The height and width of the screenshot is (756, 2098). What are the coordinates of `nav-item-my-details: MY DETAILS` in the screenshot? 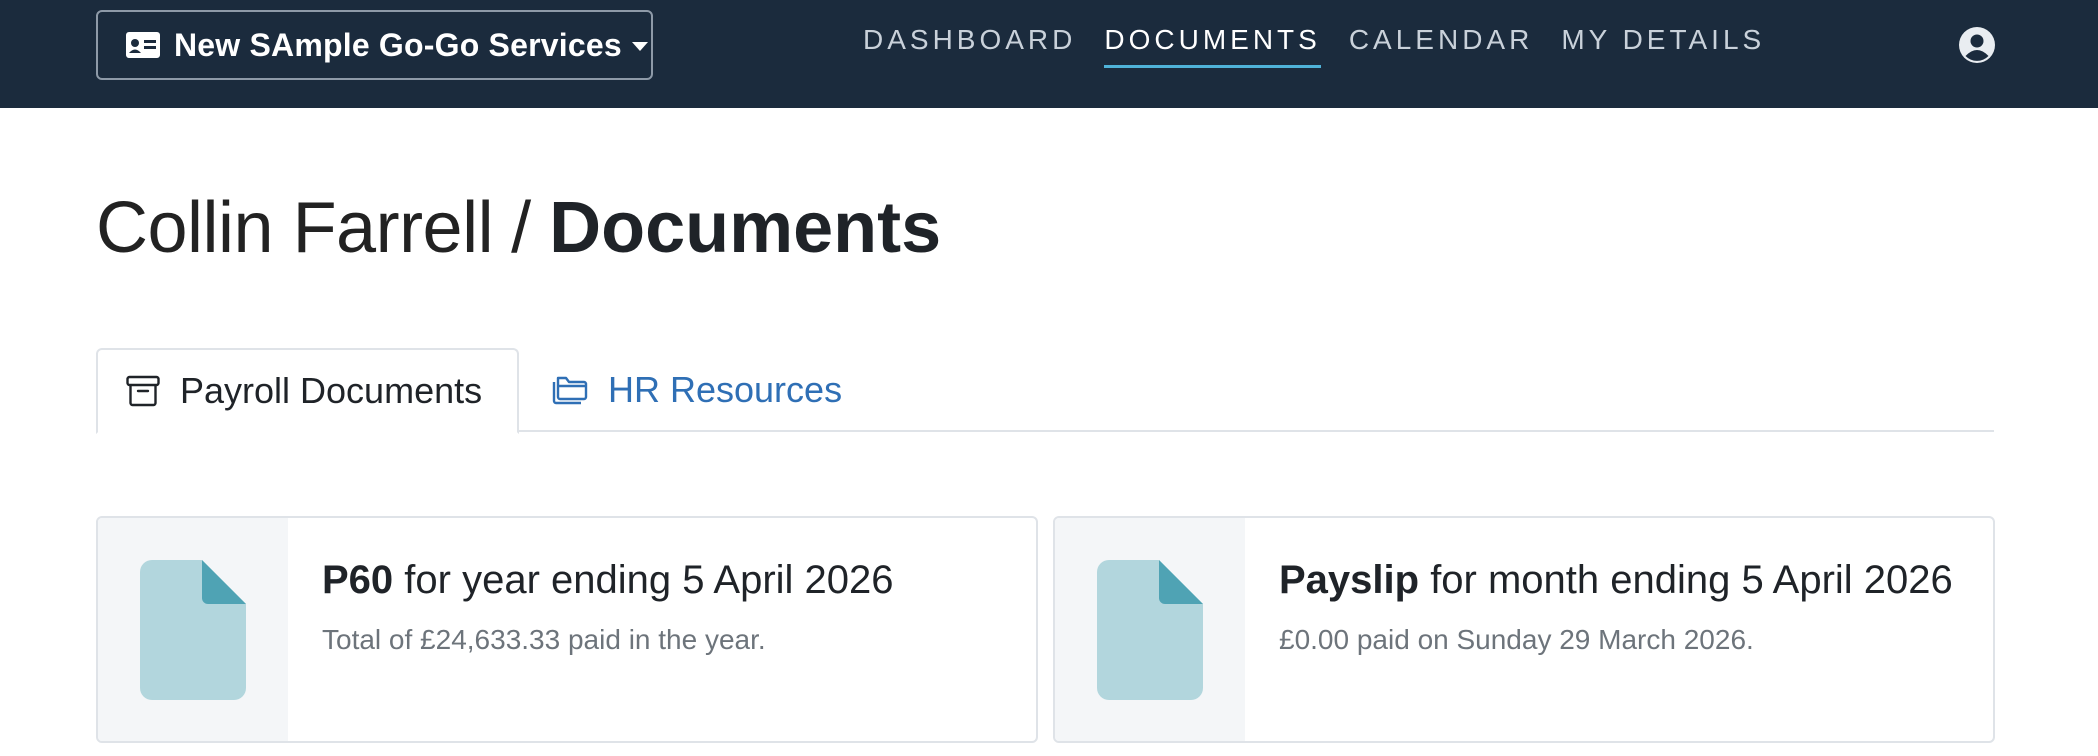 It's located at (1663, 40).